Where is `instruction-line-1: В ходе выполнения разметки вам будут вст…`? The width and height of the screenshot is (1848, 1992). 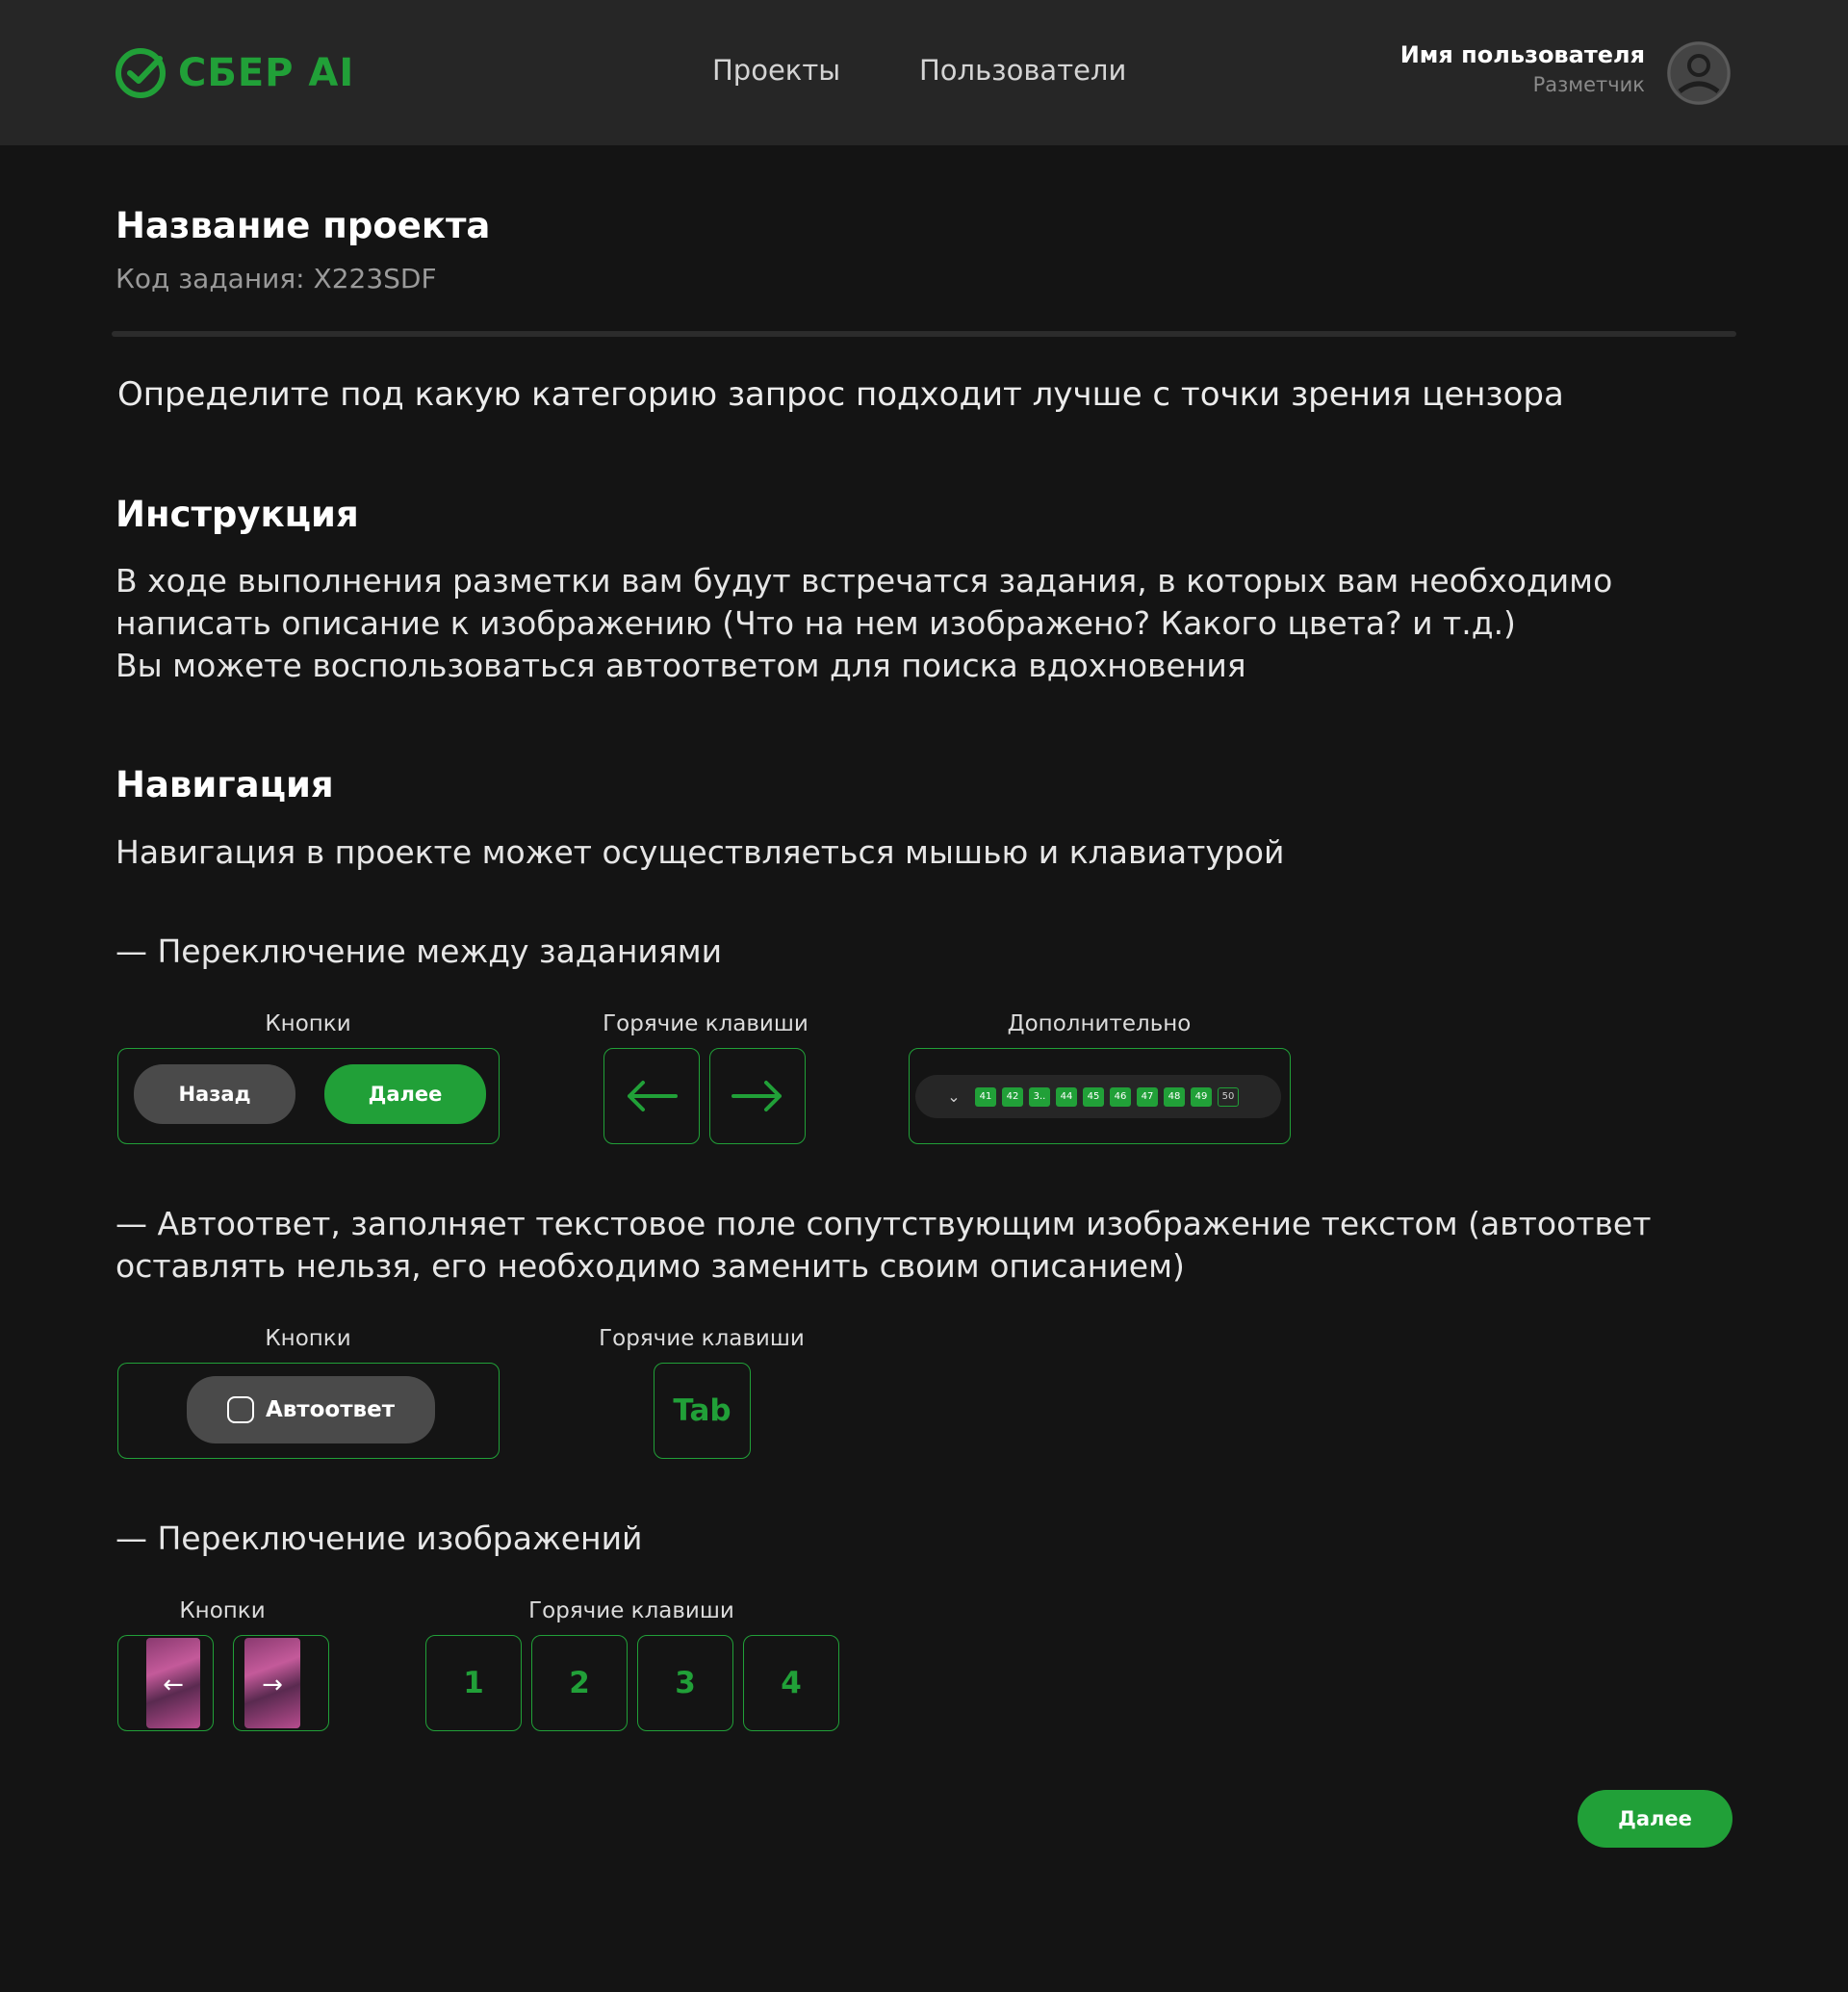 instruction-line-1: В ходе выполнения разметки вам будут вст… is located at coordinates (864, 581).